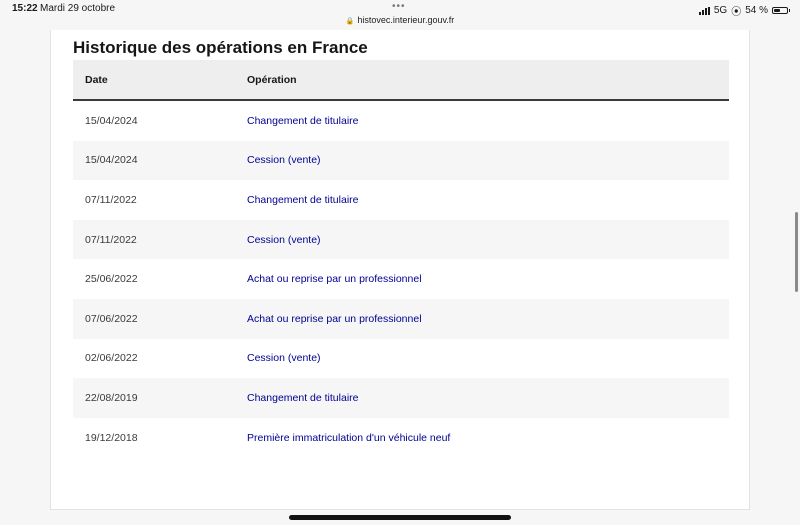 Image resolution: width=800 pixels, height=525 pixels. I want to click on status-time: 15:22, so click(25, 8).